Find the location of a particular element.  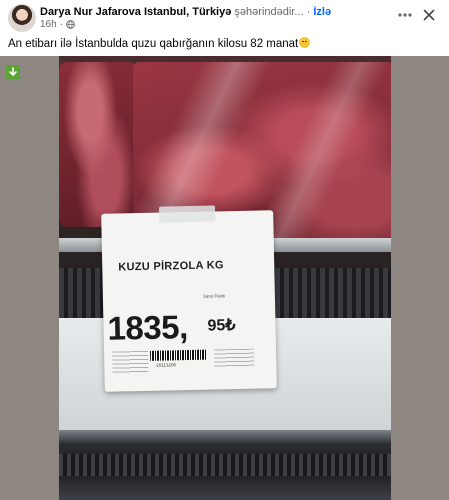

barcode is located at coordinates (178, 355).